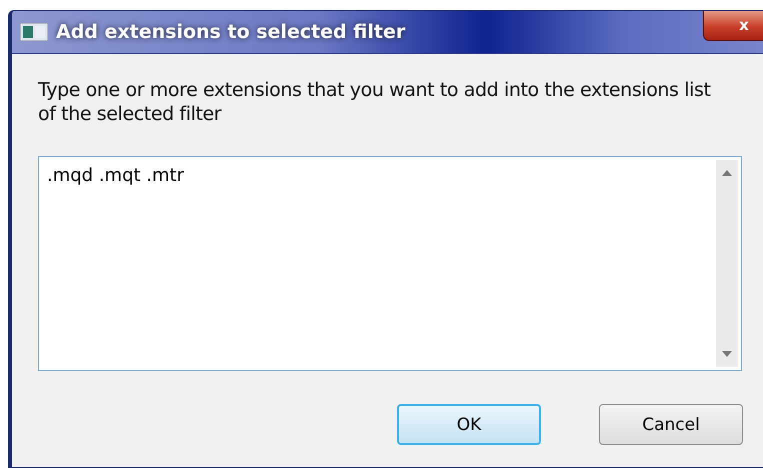 The height and width of the screenshot is (472, 763). Describe the element at coordinates (733, 26) in the screenshot. I see `close-button: x` at that location.